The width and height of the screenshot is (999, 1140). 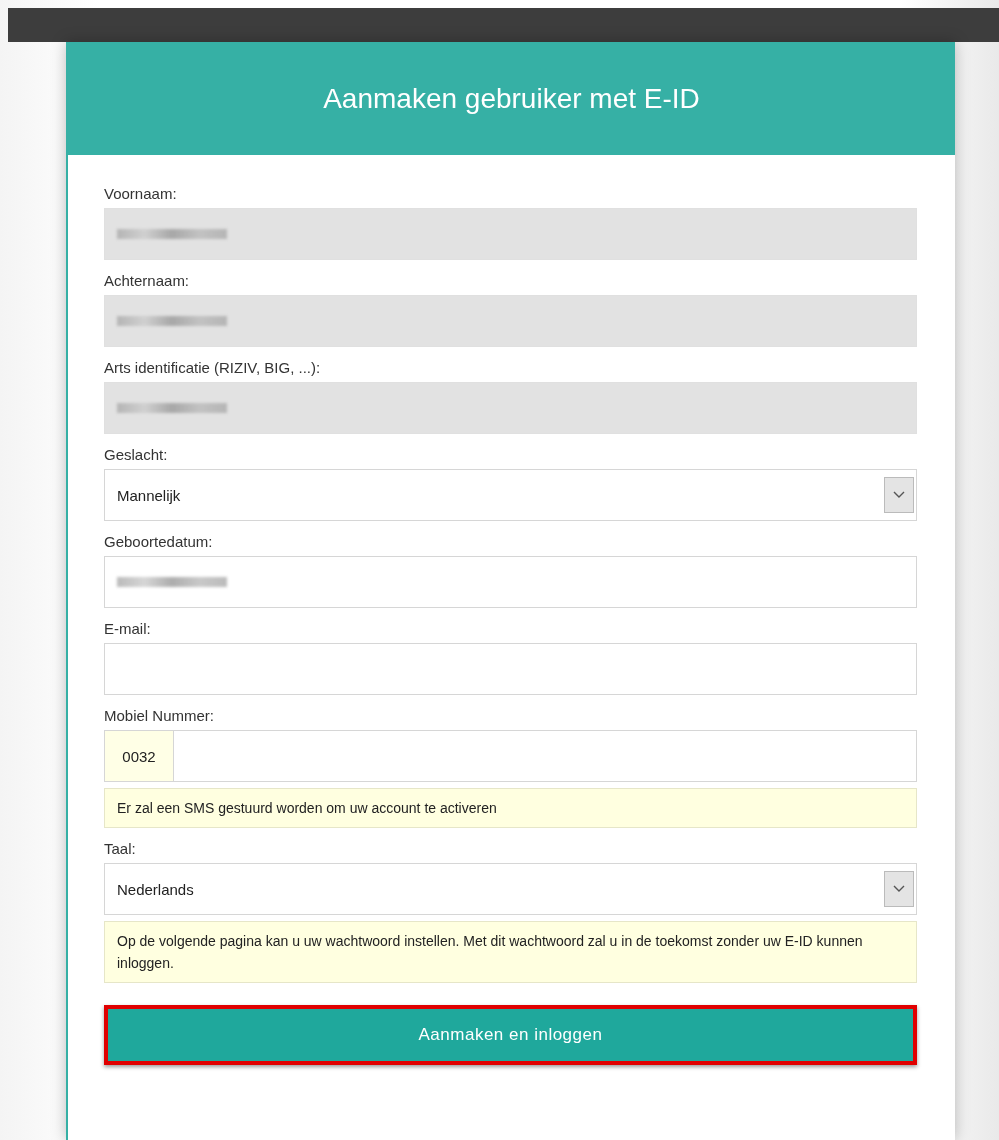 I want to click on country-code: 0032, so click(x=139, y=756).